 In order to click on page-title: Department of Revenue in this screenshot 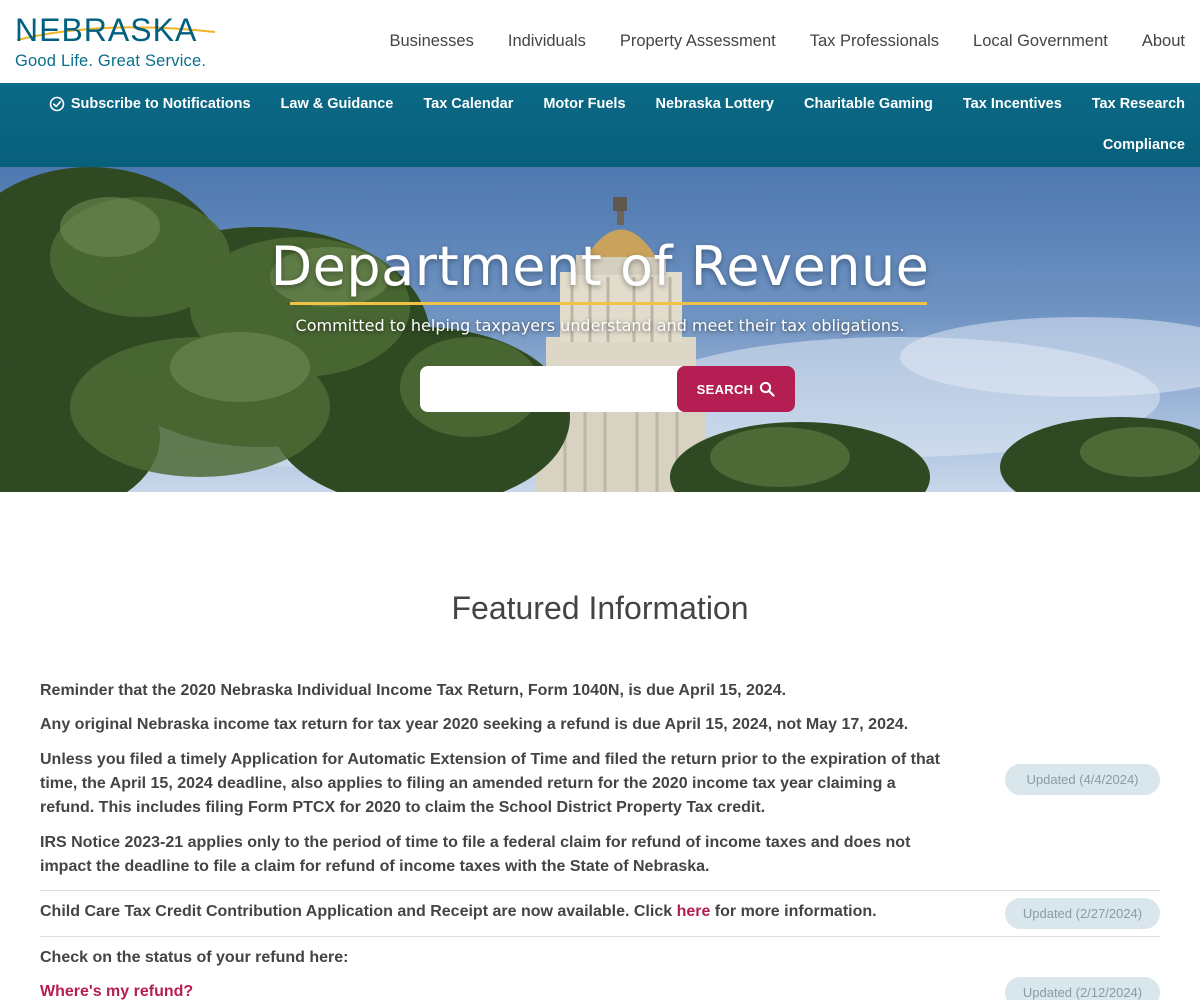, I will do `click(600, 266)`.